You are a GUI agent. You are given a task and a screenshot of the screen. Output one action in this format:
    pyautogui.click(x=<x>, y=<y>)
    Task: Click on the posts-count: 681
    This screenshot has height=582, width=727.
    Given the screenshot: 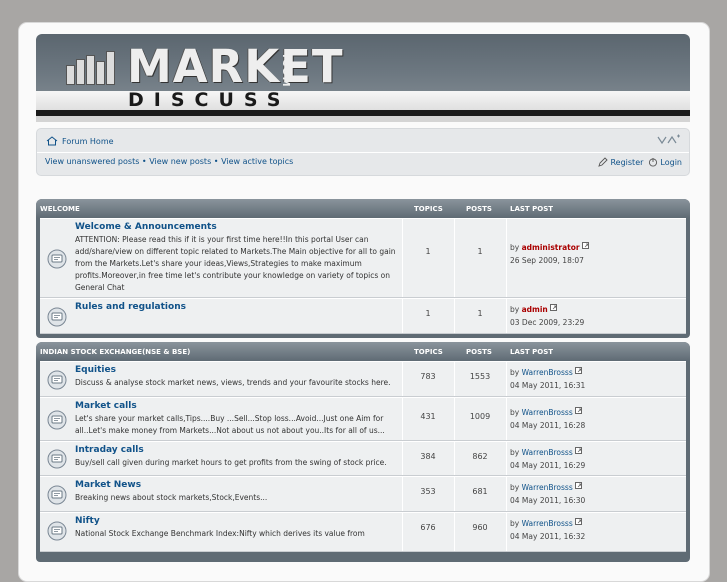 What is the action you would take?
    pyautogui.click(x=480, y=491)
    